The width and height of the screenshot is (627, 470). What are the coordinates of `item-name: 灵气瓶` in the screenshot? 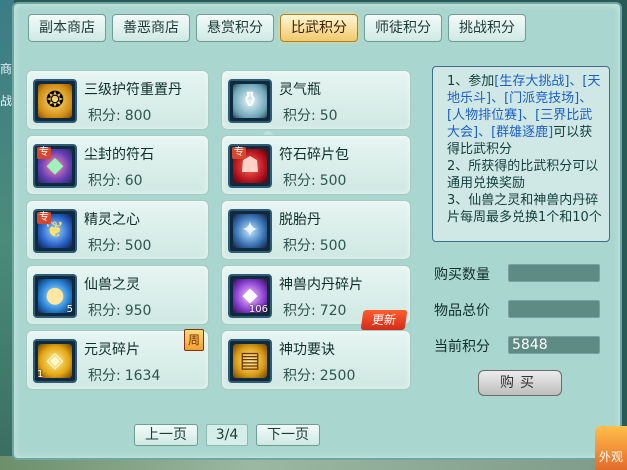 It's located at (300, 90).